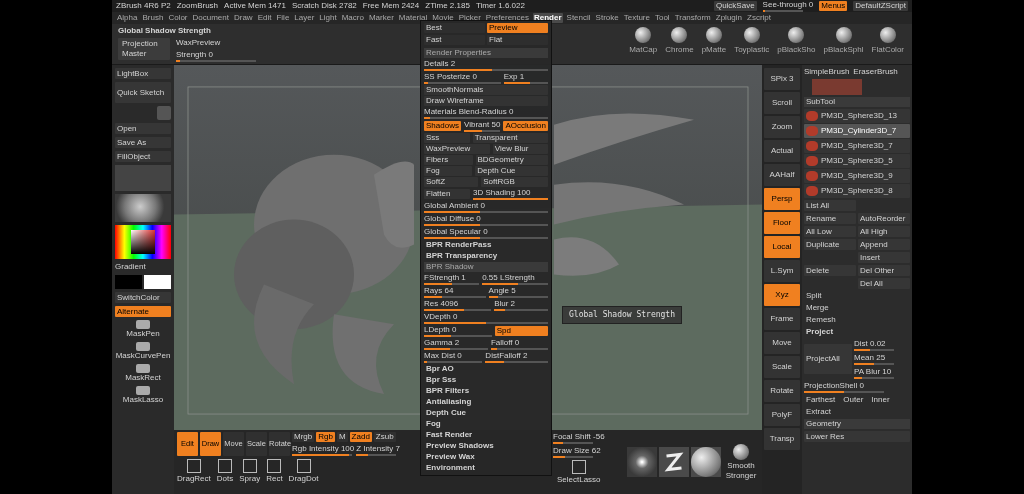 The height and width of the screenshot is (494, 1024). Describe the element at coordinates (264, 18) in the screenshot. I see `menu-item: Edit` at that location.